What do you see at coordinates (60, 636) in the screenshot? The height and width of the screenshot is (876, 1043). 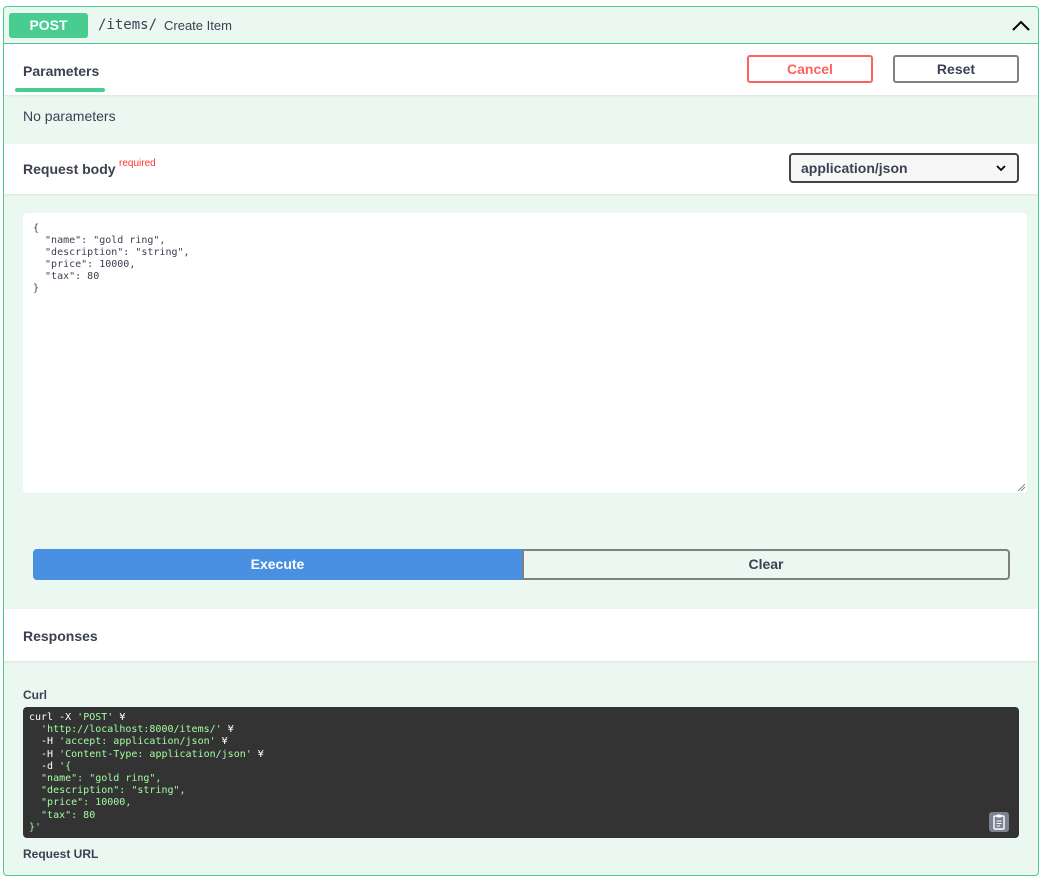 I see `responses-title: Responses` at bounding box center [60, 636].